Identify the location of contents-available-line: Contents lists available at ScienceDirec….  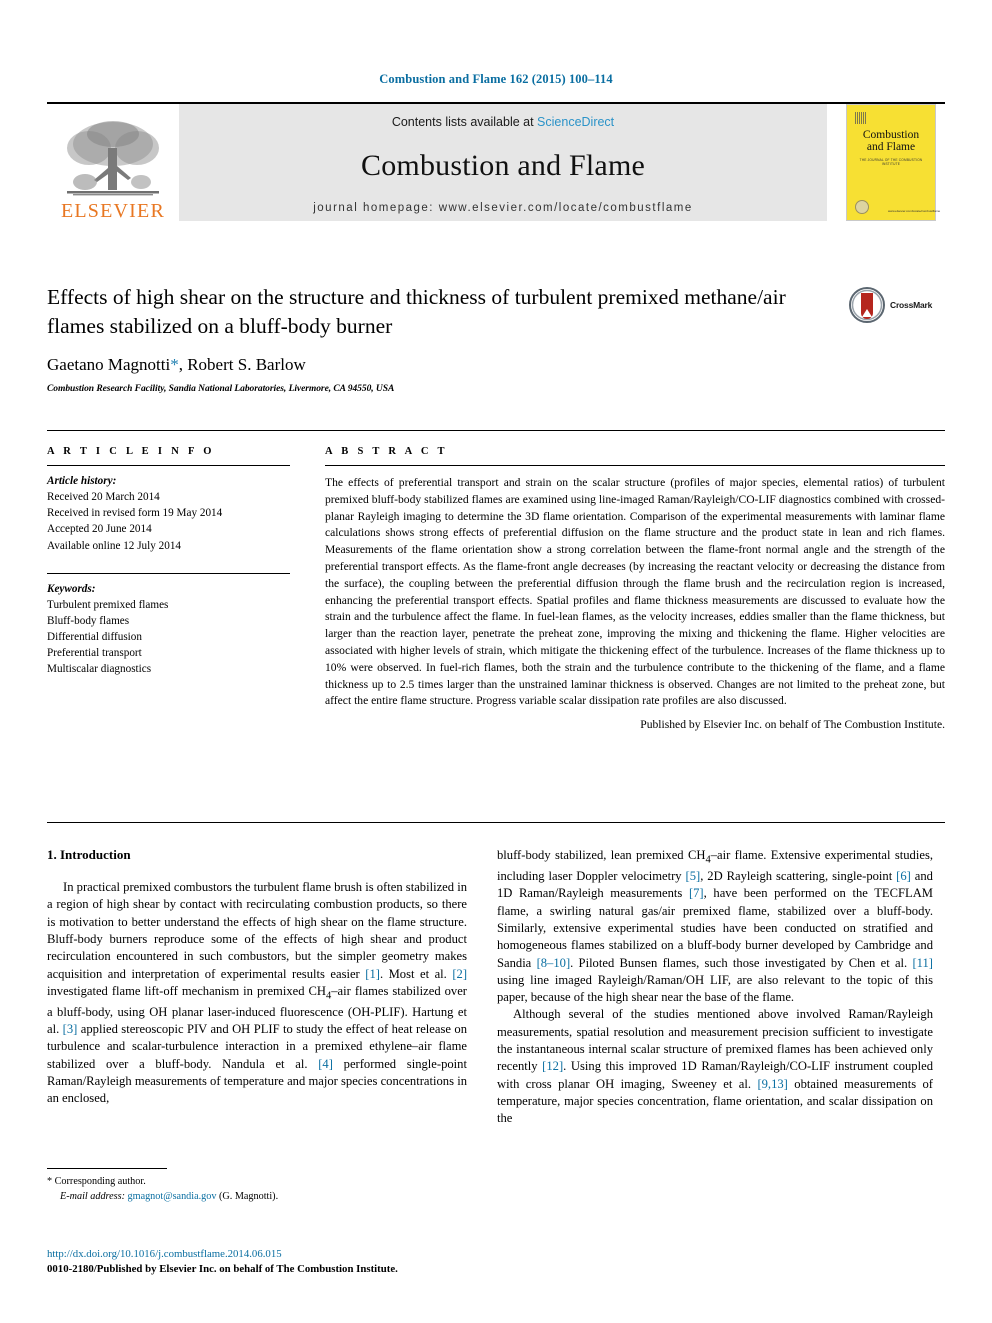
(503, 122).